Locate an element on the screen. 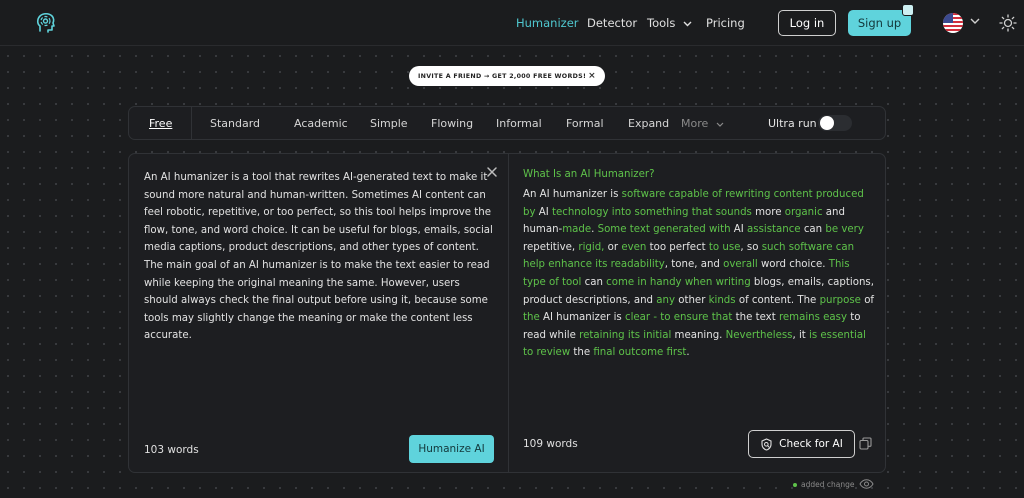 This screenshot has width=1024, height=498. check-for-ai-label: Check for AI is located at coordinates (811, 444).